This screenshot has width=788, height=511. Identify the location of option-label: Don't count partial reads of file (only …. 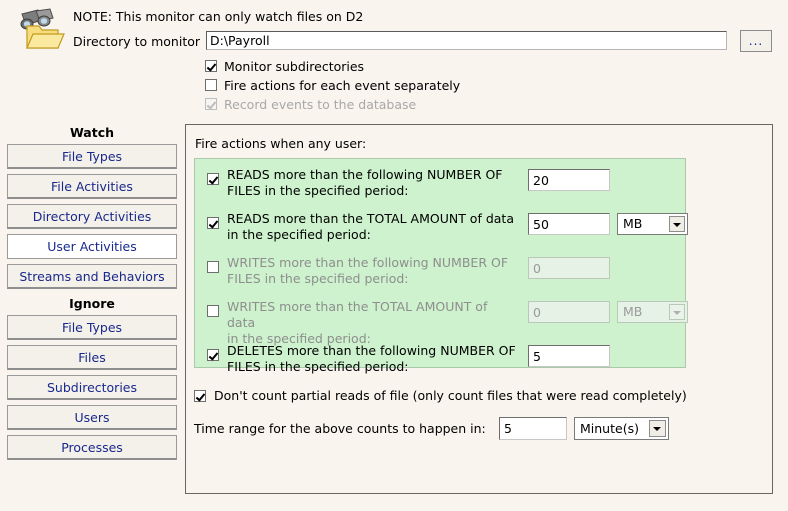
(450, 395).